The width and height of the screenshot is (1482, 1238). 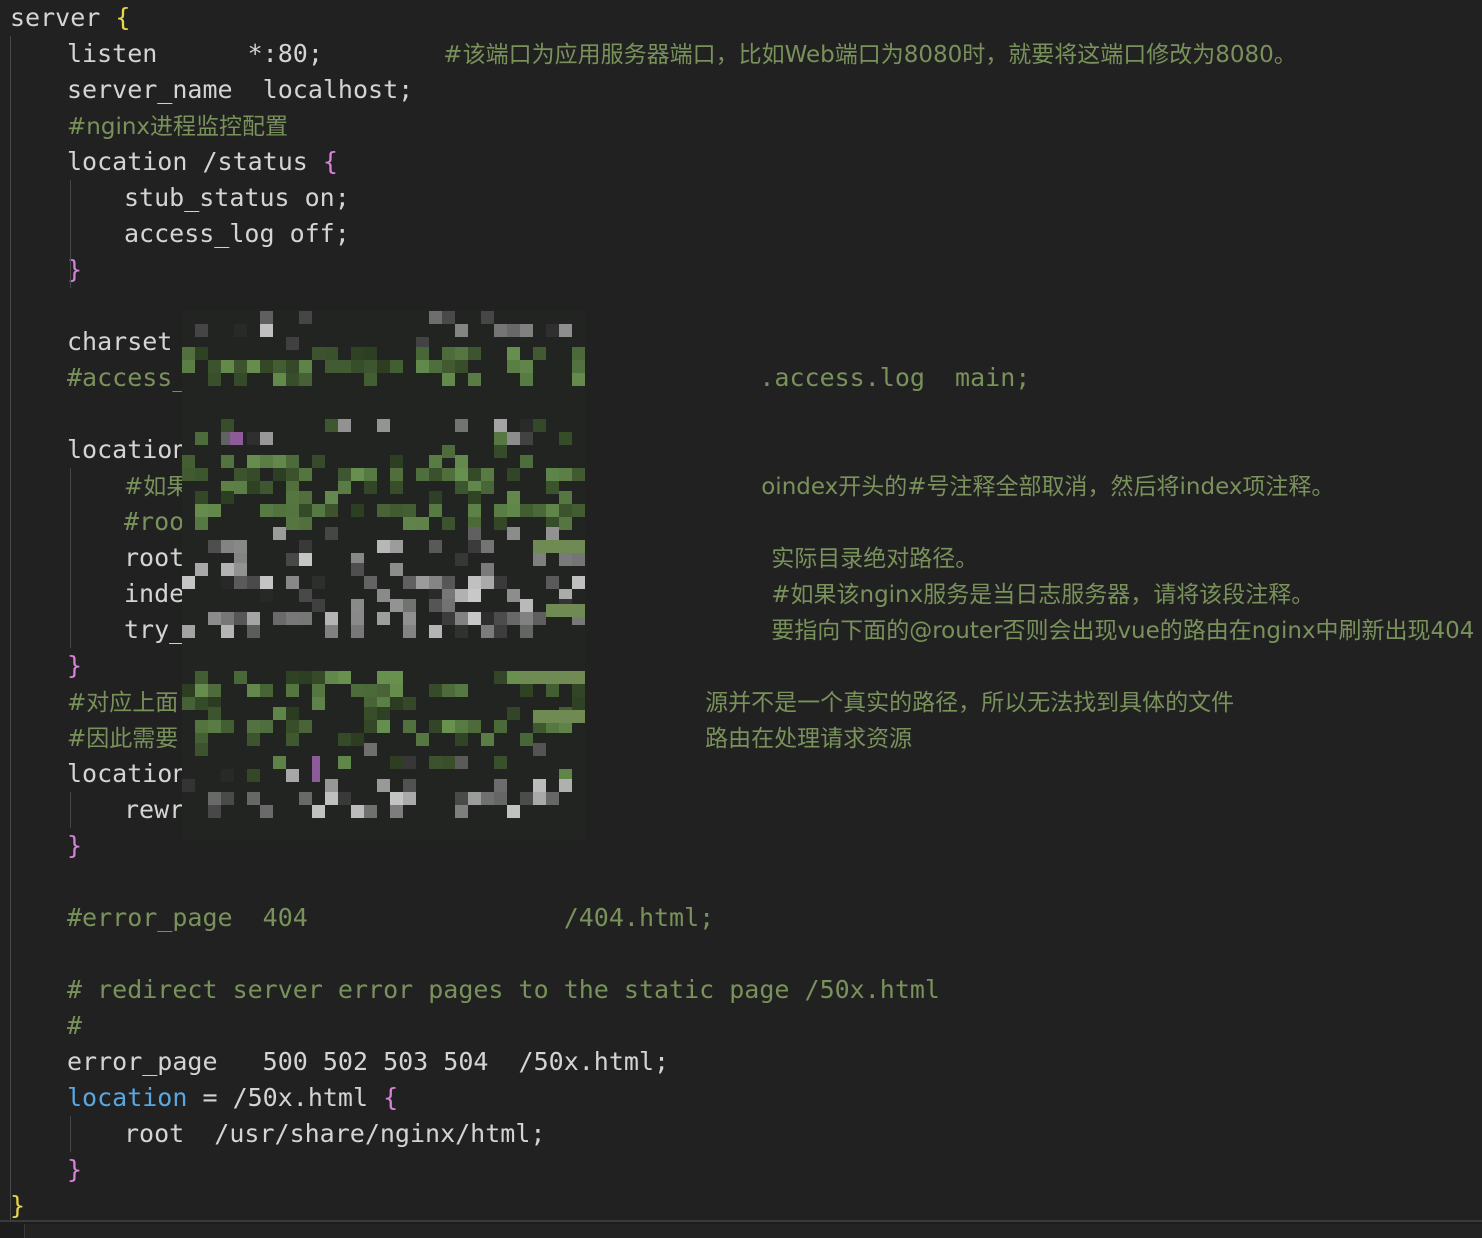 What do you see at coordinates (970, 703) in the screenshot?
I see `code-token: 源并不是一个真实的路径，所以无法找到具体的文件` at bounding box center [970, 703].